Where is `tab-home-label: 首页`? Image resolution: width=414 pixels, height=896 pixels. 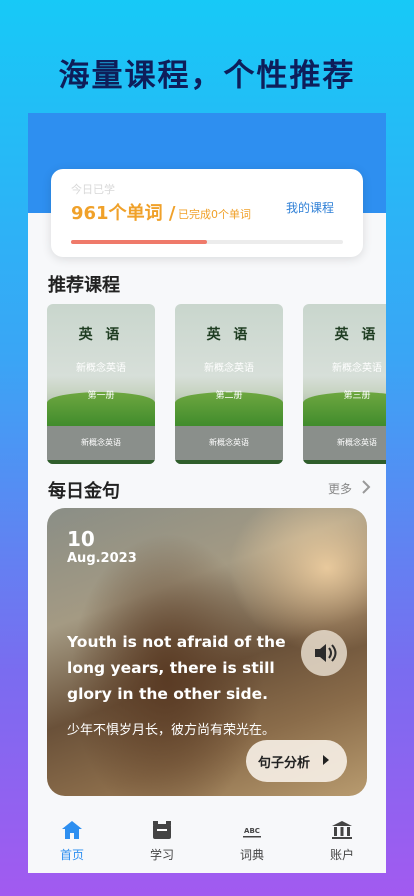 tab-home-label: 首页 is located at coordinates (71, 855).